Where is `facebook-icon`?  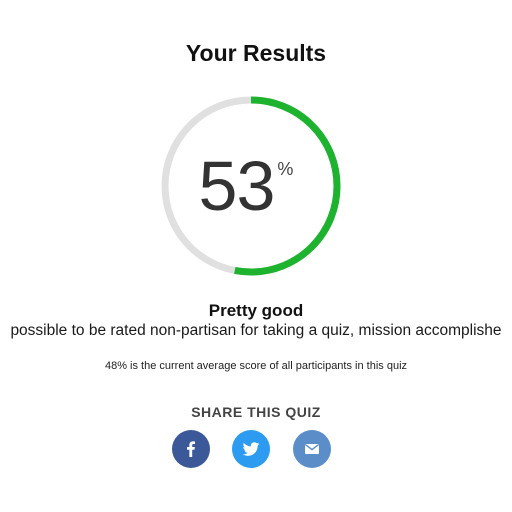 facebook-icon is located at coordinates (191, 449).